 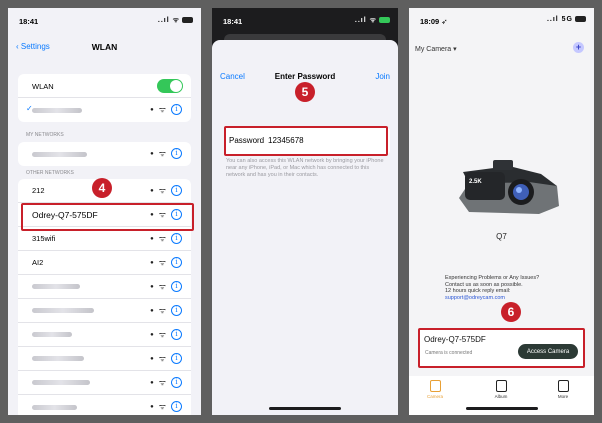 What do you see at coordinates (475, 182) in the screenshot?
I see `resolution-label: 2.5K` at bounding box center [475, 182].